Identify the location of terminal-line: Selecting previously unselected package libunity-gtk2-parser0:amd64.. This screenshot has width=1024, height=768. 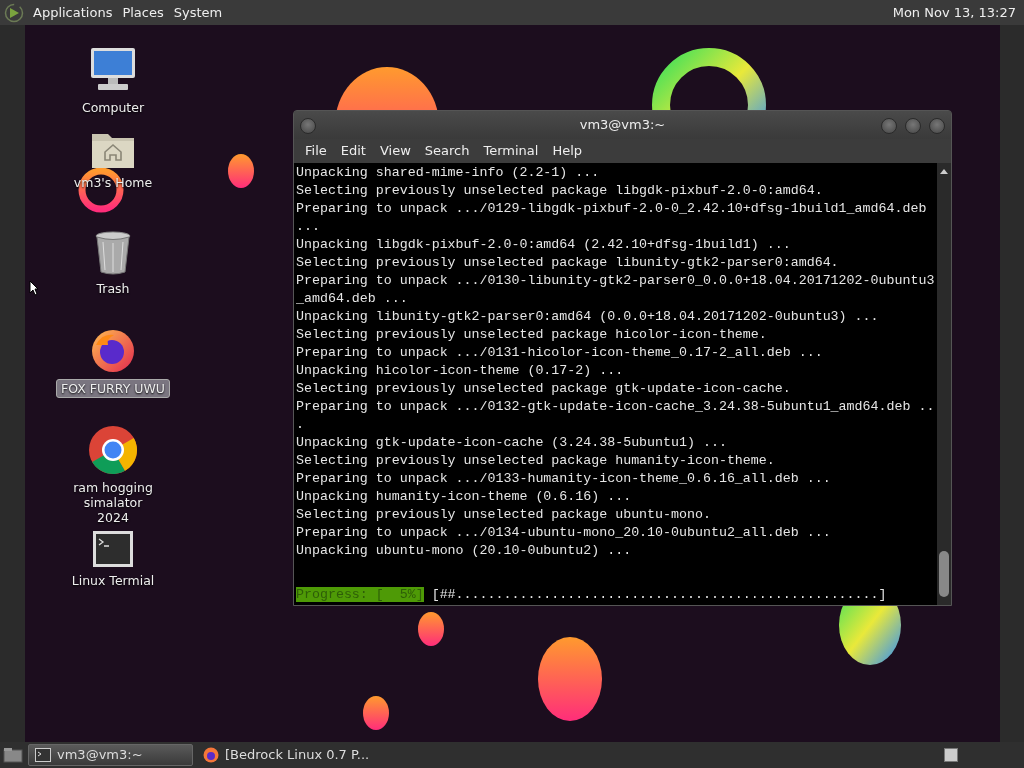
(568, 263).